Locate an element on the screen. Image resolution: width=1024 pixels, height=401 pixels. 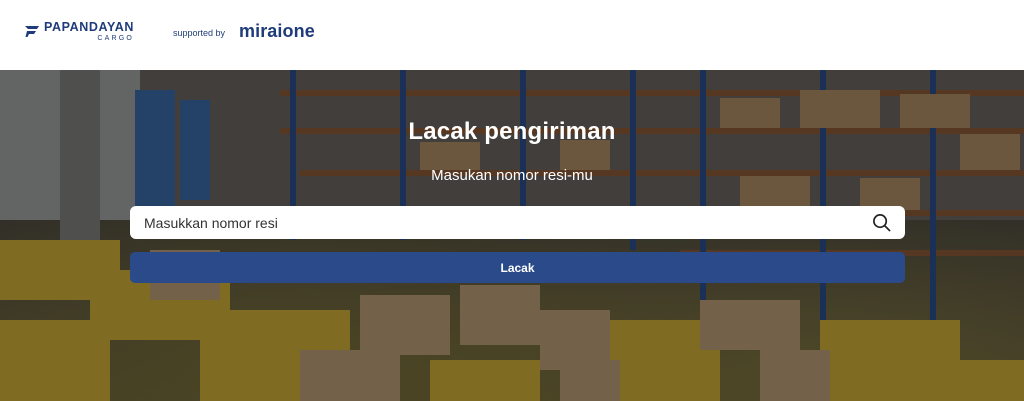
logo-mark-icon is located at coordinates (32, 32).